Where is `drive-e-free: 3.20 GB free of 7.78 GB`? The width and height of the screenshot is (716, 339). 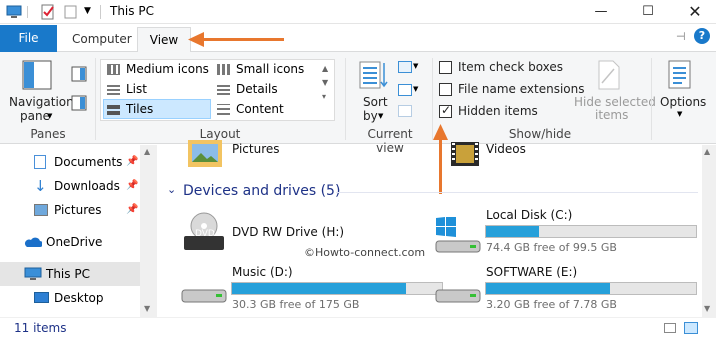
drive-e-free: 3.20 GB free of 7.78 GB is located at coordinates (551, 304).